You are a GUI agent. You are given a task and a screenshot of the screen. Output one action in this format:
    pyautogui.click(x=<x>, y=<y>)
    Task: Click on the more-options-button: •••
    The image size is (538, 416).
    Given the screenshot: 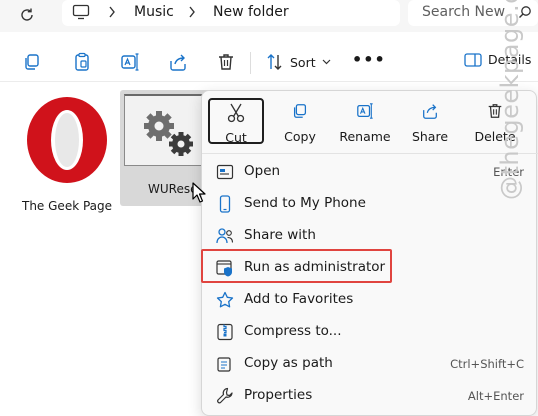 What is the action you would take?
    pyautogui.click(x=369, y=59)
    